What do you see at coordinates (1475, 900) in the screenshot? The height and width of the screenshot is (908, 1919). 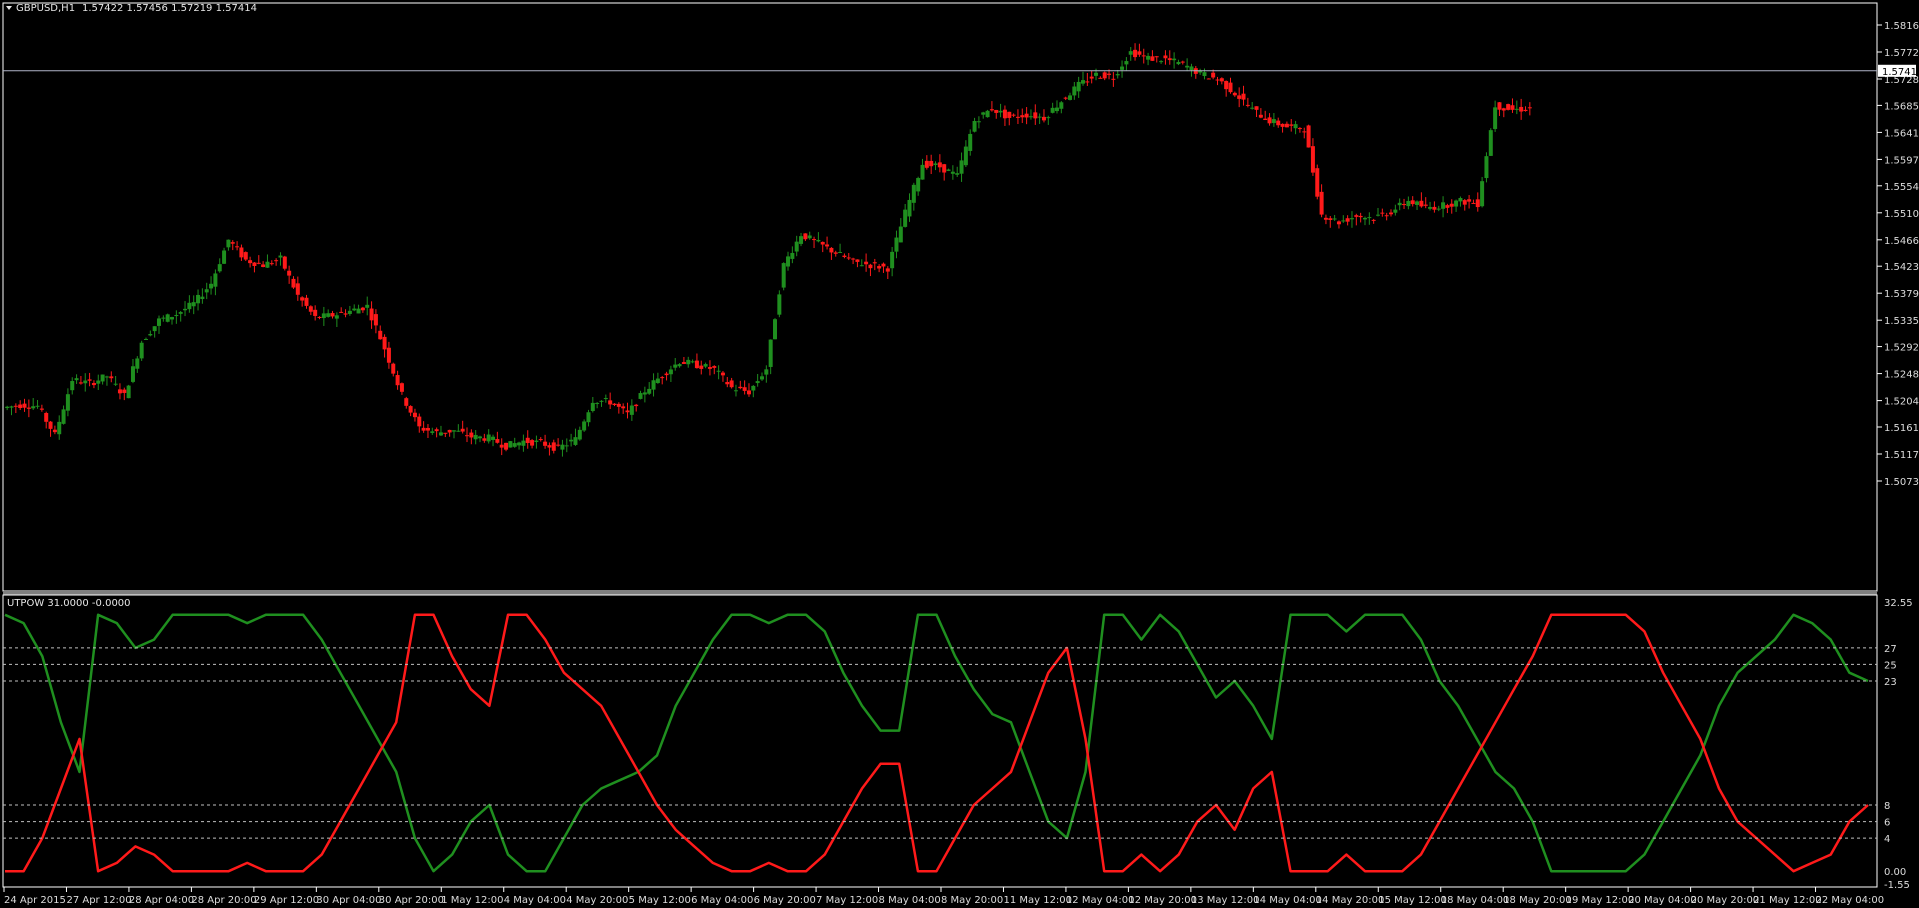 I see `time-tick-label: 18 May 04:00` at bounding box center [1475, 900].